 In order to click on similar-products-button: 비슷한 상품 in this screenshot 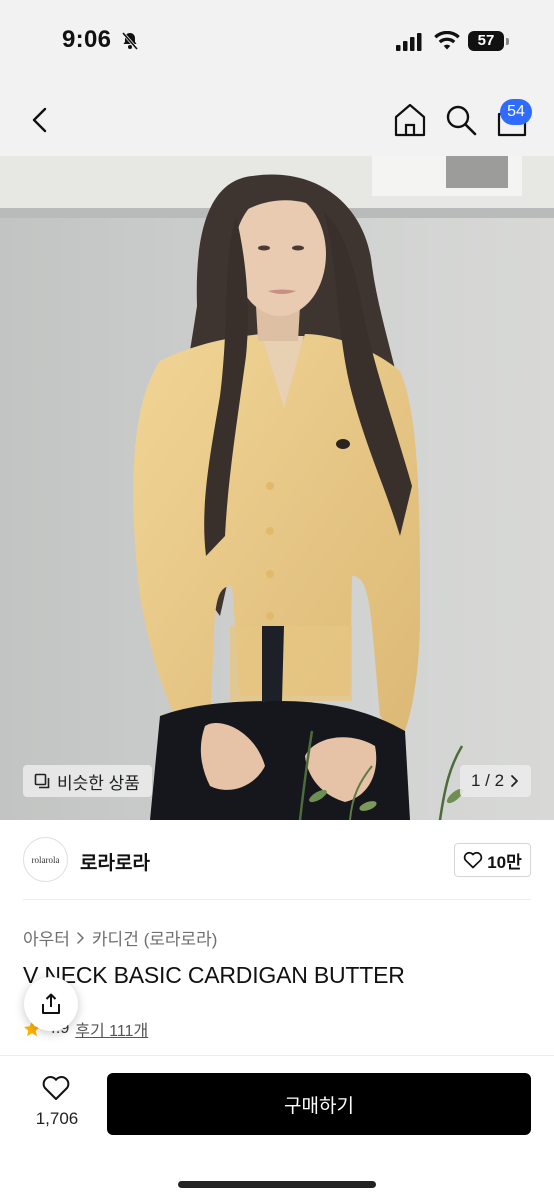, I will do `click(87, 781)`.